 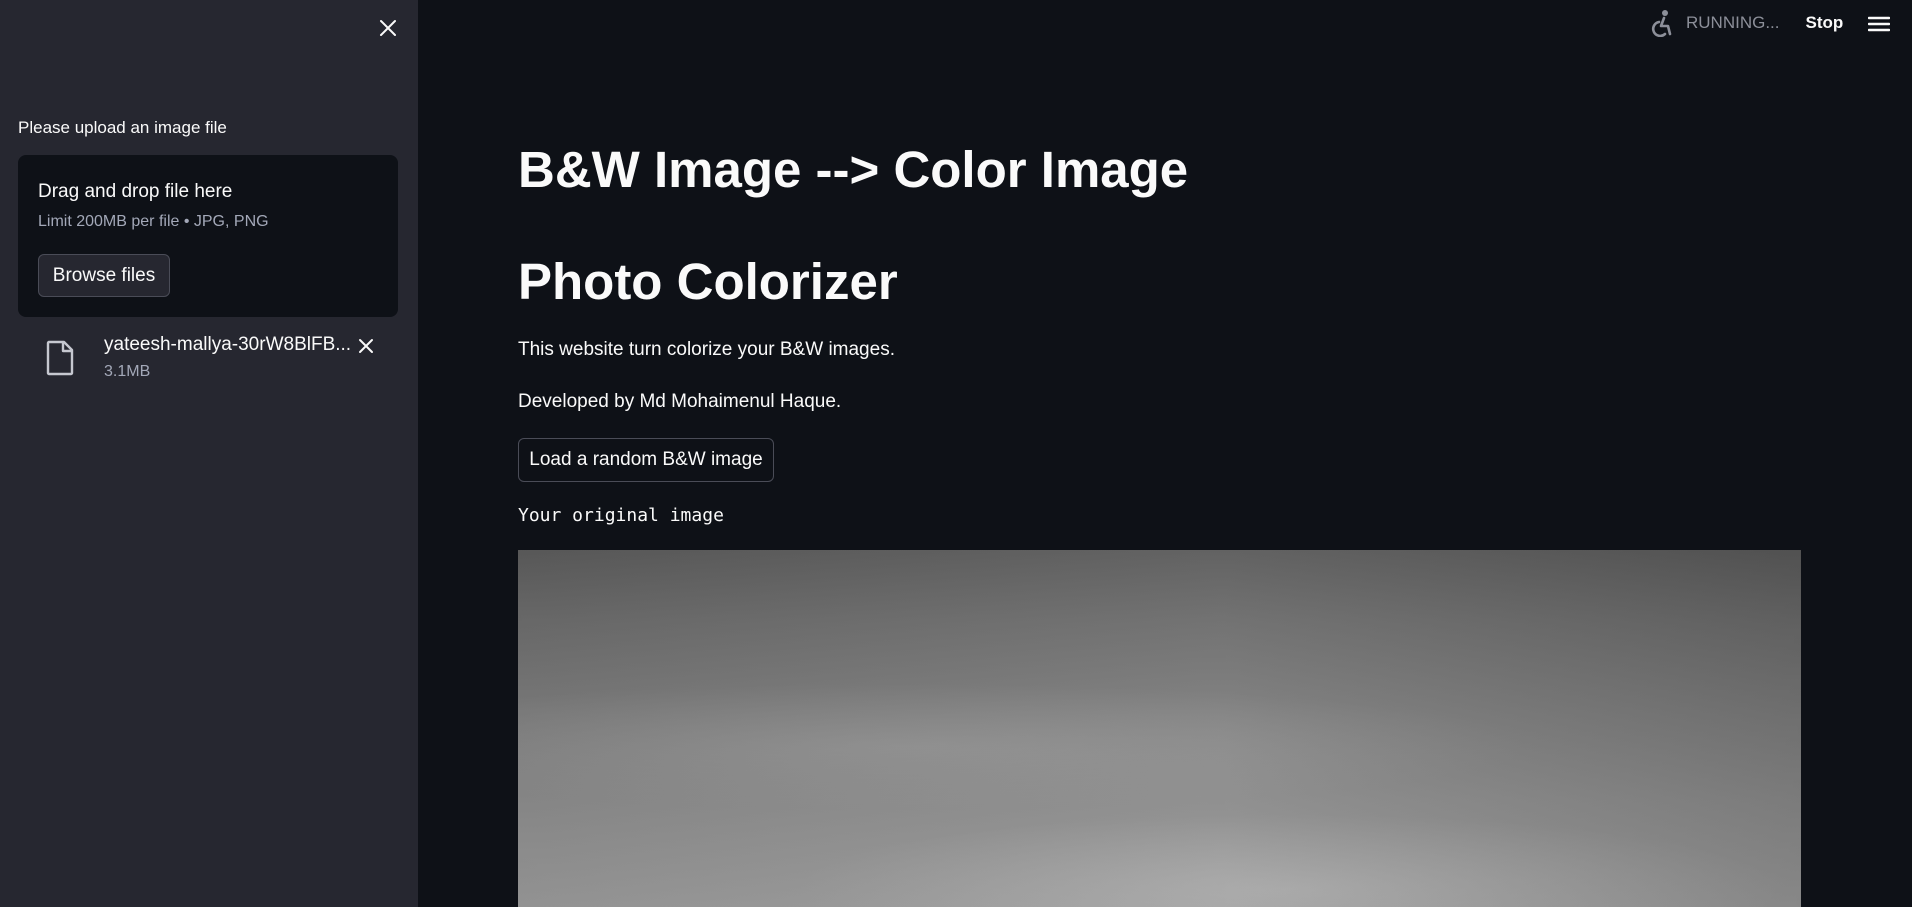 I want to click on hamburger-menu-icon, so click(x=1879, y=24).